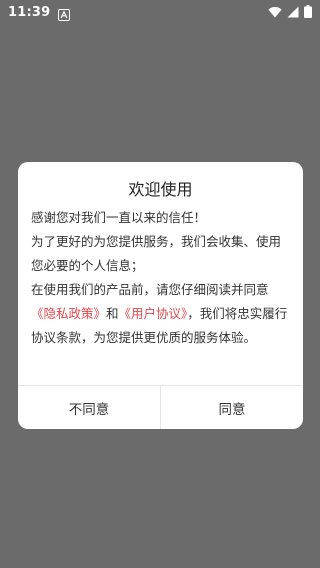 Image resolution: width=320 pixels, height=568 pixels. I want to click on status-right, so click(290, 12).